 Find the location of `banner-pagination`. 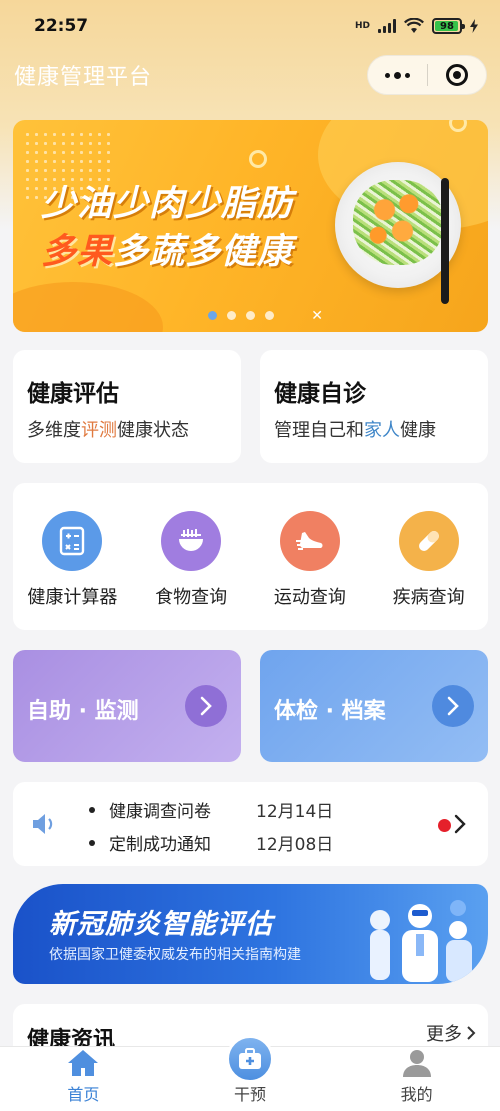

banner-pagination is located at coordinates (250, 315).